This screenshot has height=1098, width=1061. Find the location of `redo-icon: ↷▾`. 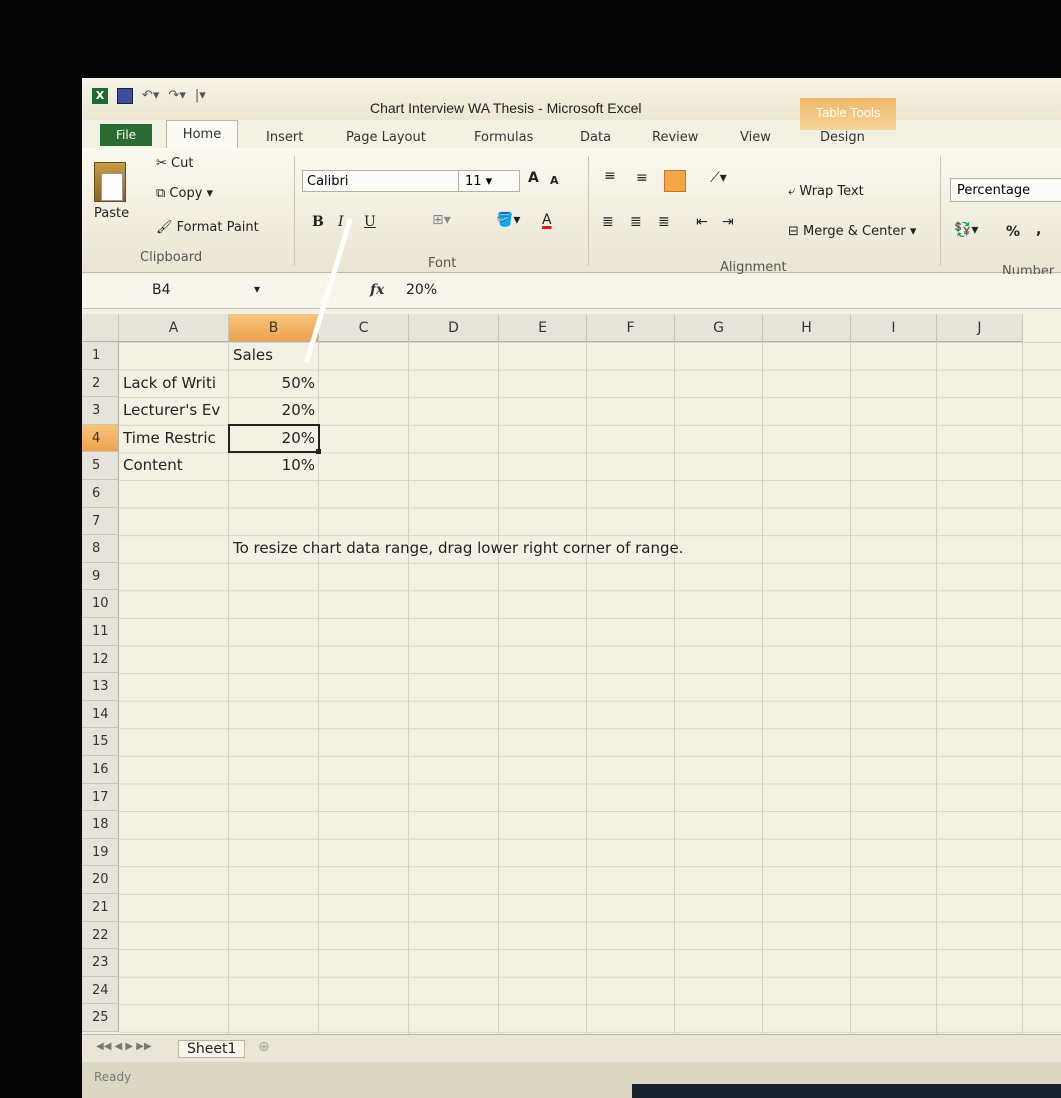

redo-icon: ↷▾ is located at coordinates (176, 96).